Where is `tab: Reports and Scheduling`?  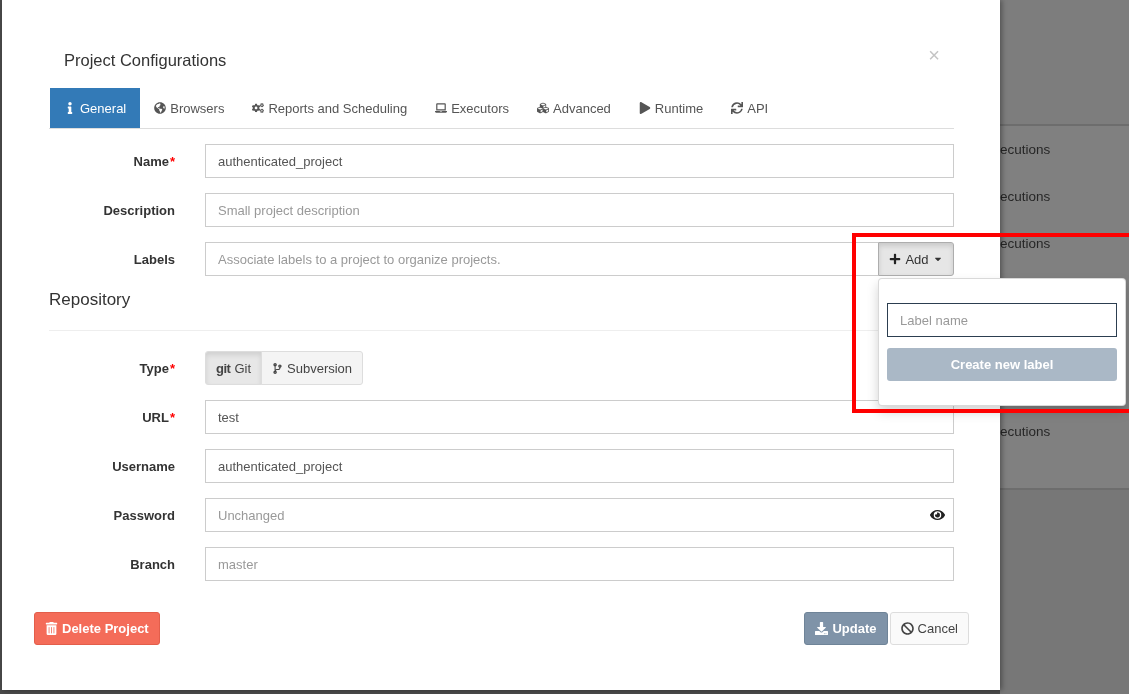
tab: Reports and Scheduling is located at coordinates (330, 108).